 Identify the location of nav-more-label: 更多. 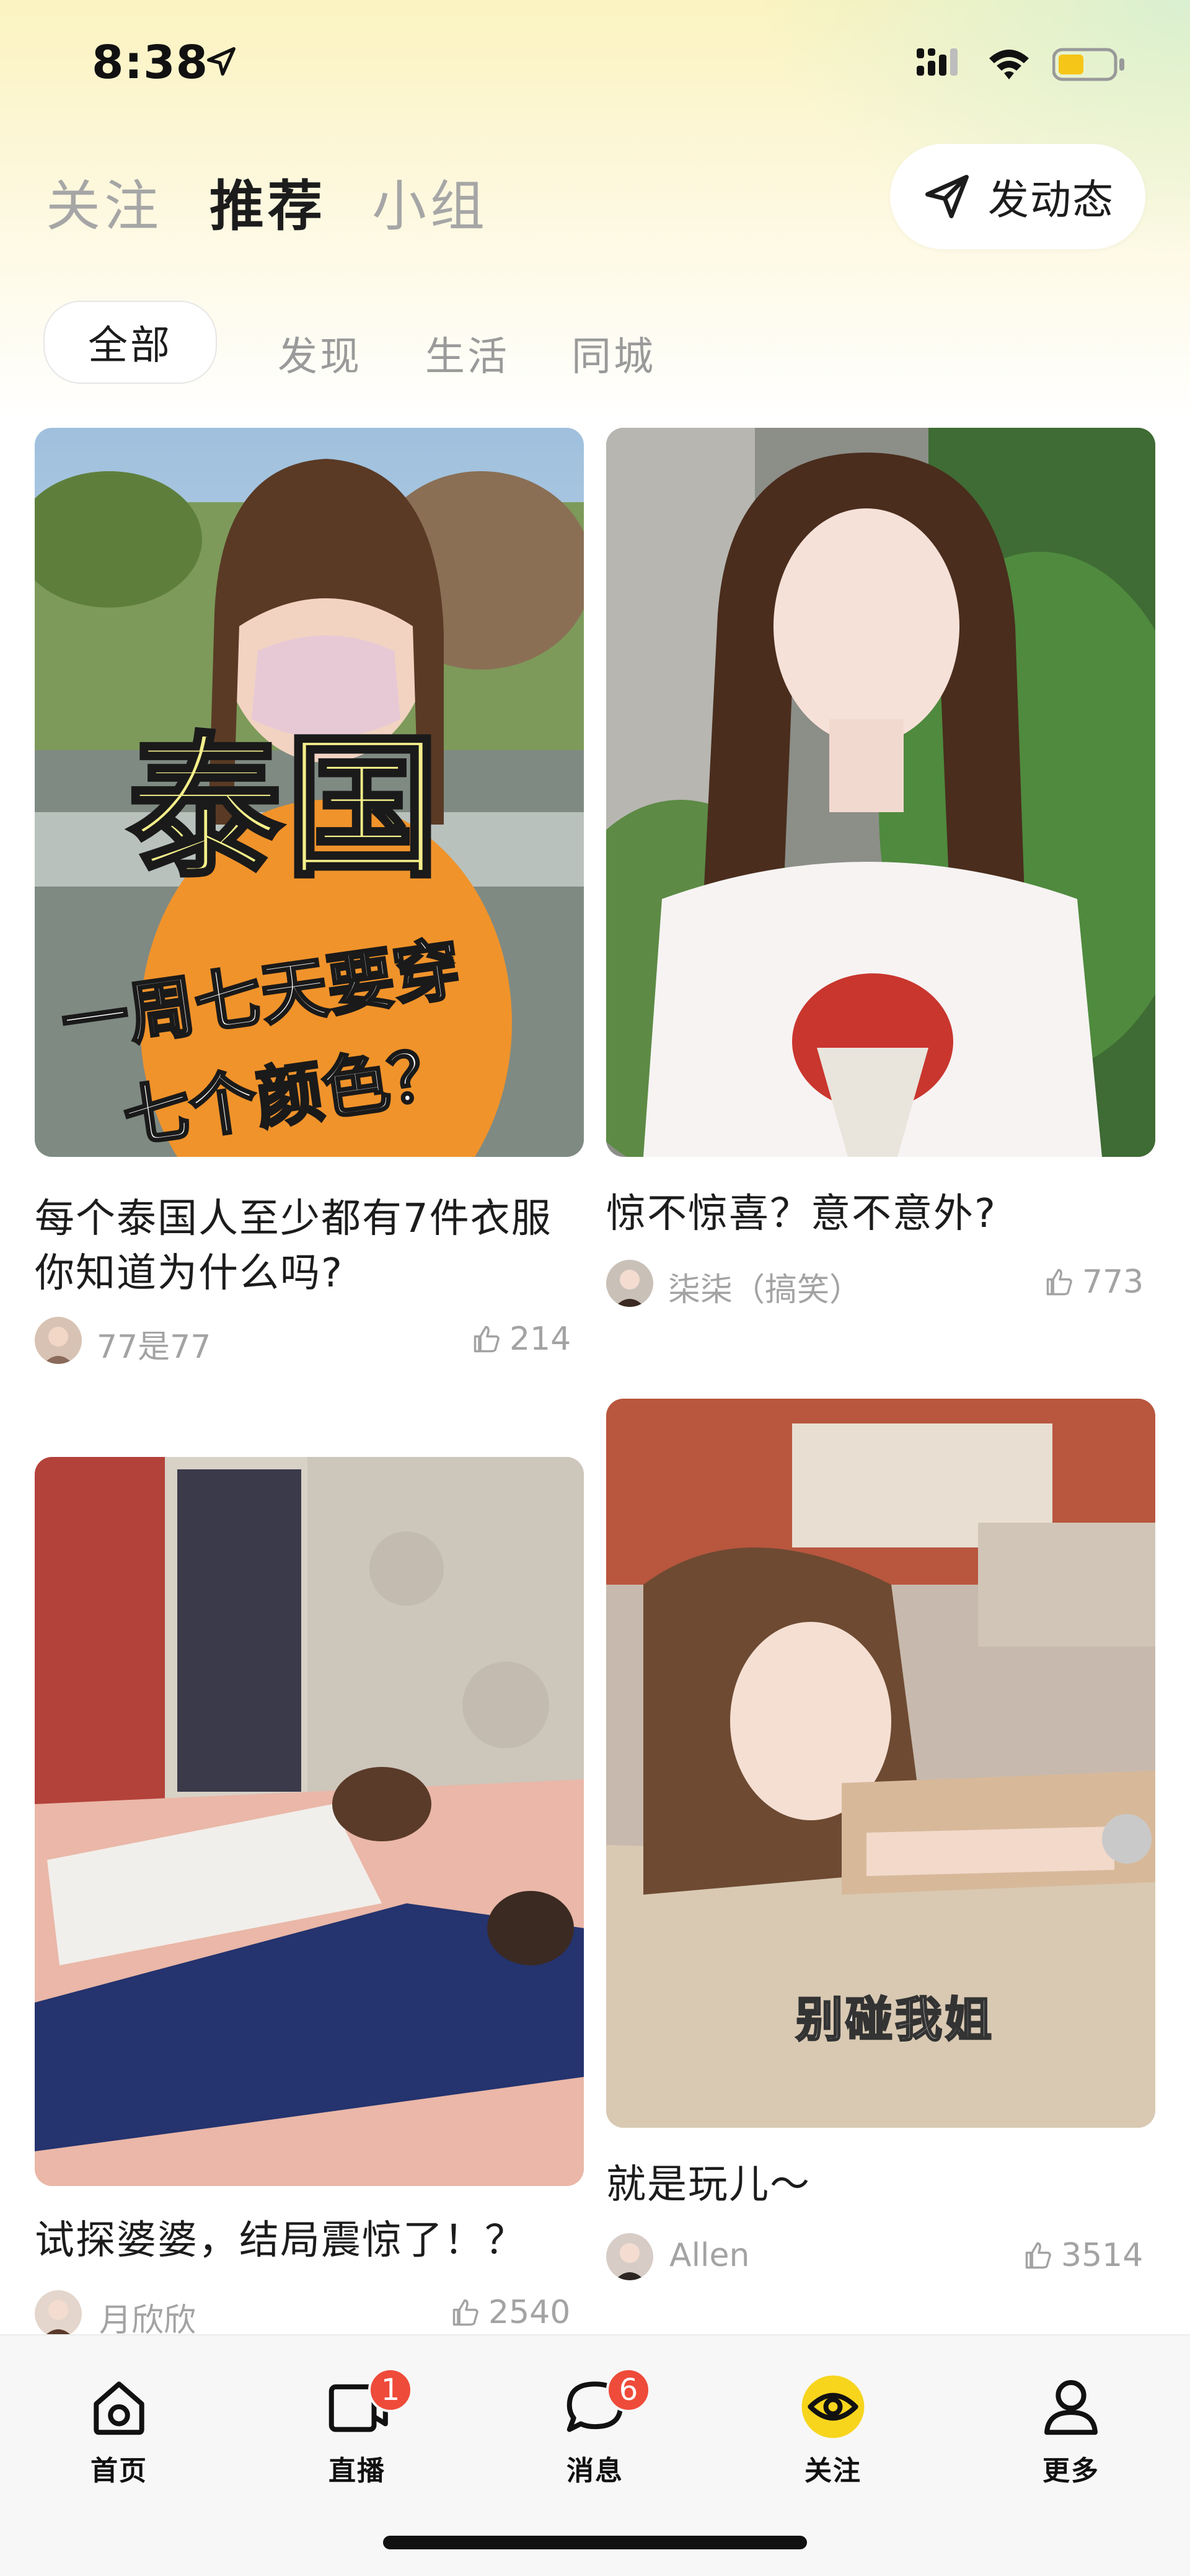
(1071, 2471).